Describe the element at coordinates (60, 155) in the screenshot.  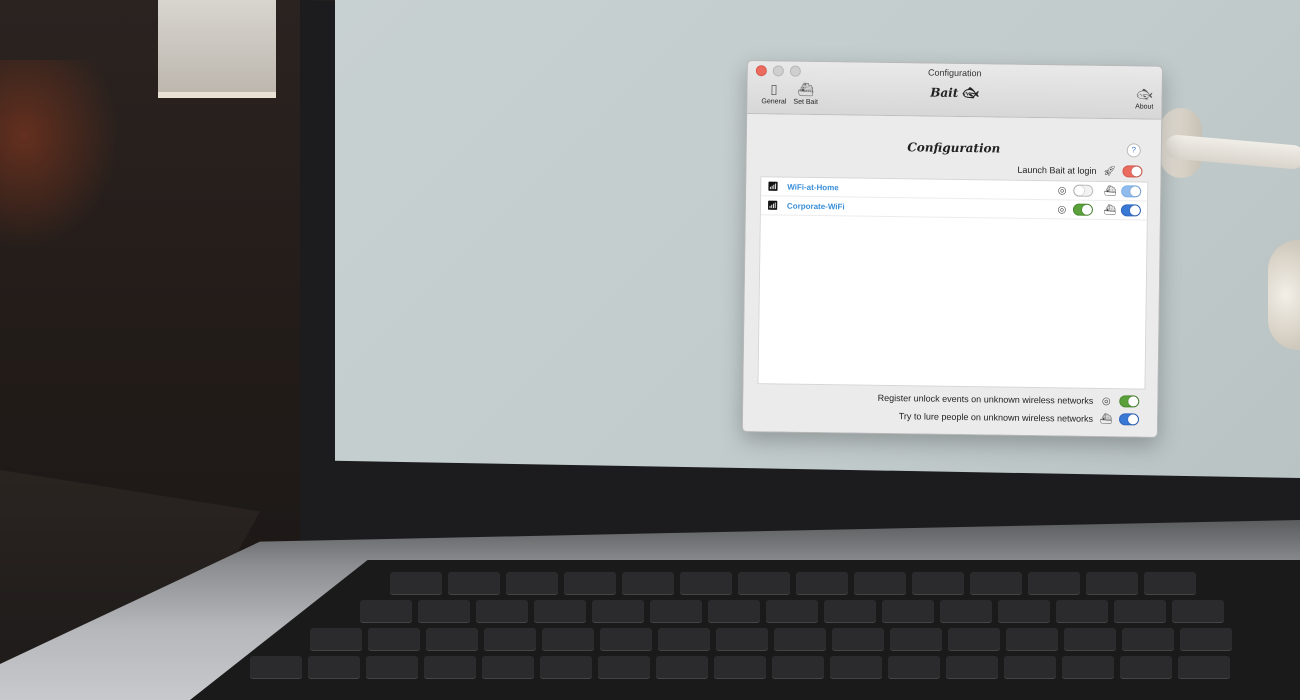
I see `background-lamp-glow` at that location.